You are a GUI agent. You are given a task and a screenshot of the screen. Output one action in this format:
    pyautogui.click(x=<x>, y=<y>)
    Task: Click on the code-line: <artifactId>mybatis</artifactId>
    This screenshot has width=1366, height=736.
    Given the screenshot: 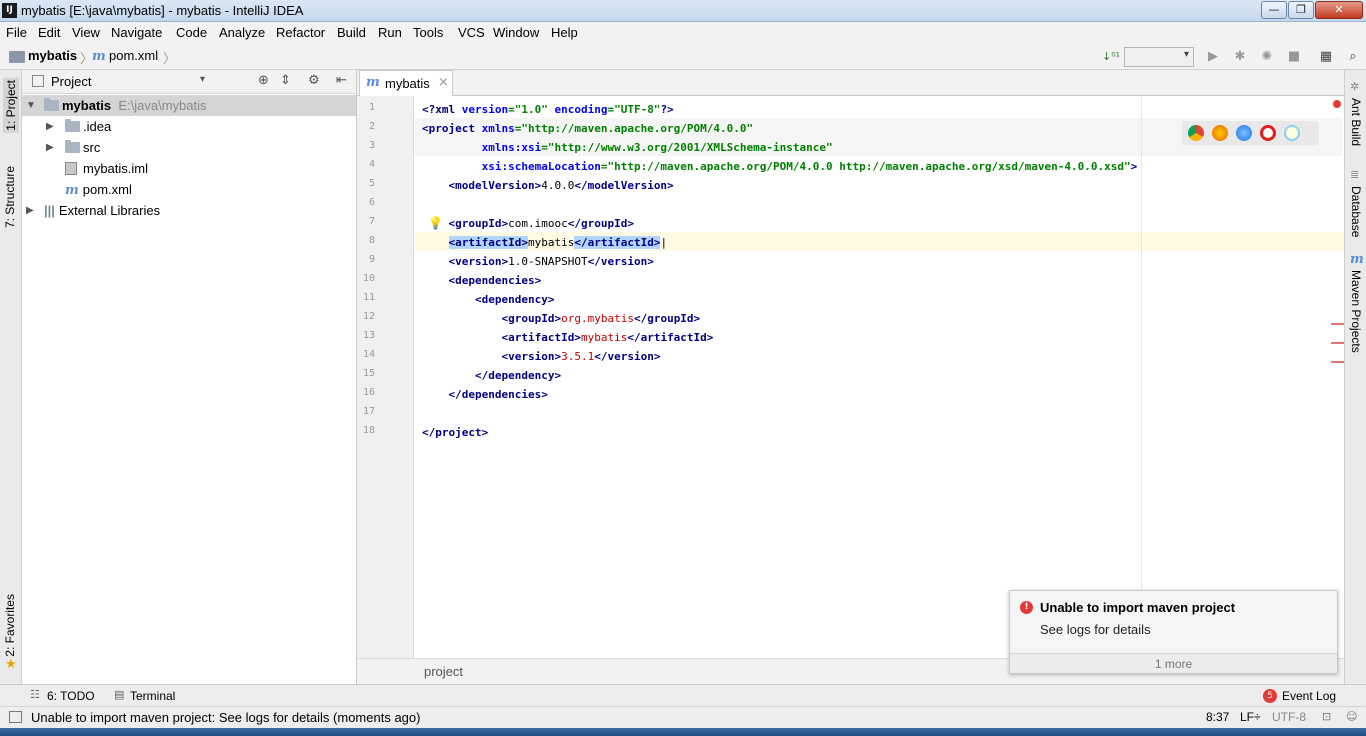 What is the action you would take?
    pyautogui.click(x=607, y=337)
    